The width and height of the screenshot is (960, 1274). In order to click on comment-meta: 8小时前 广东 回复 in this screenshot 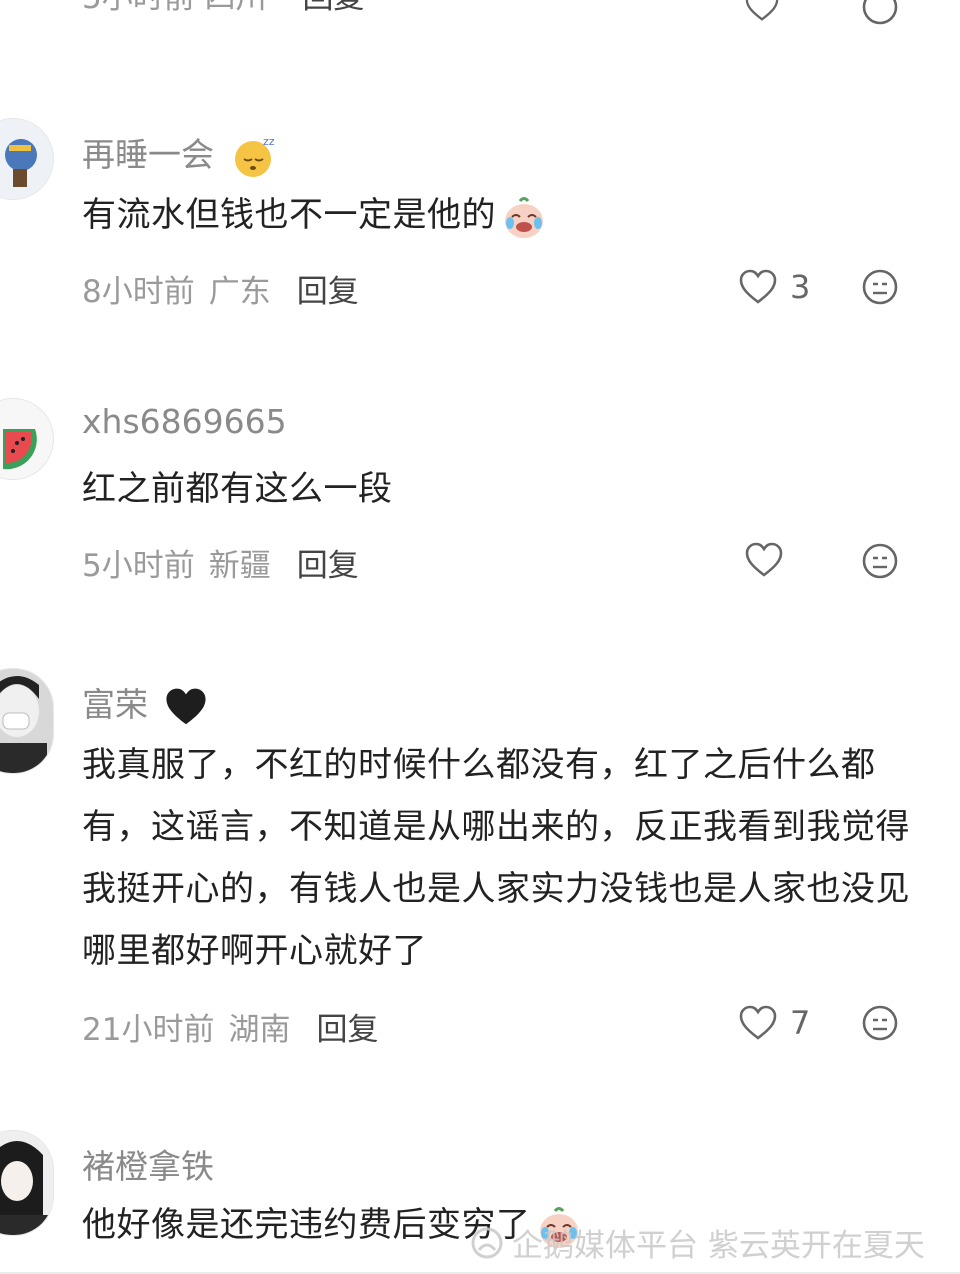, I will do `click(220, 288)`.